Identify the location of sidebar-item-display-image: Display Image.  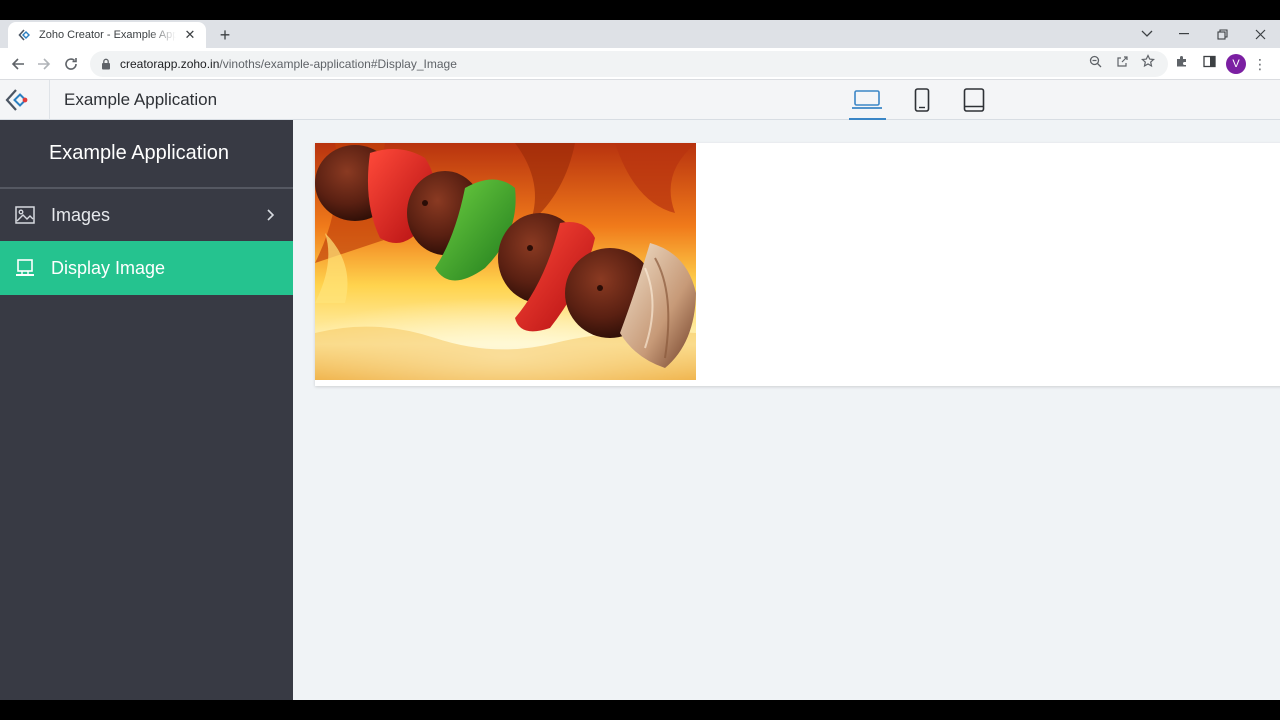
(146, 268).